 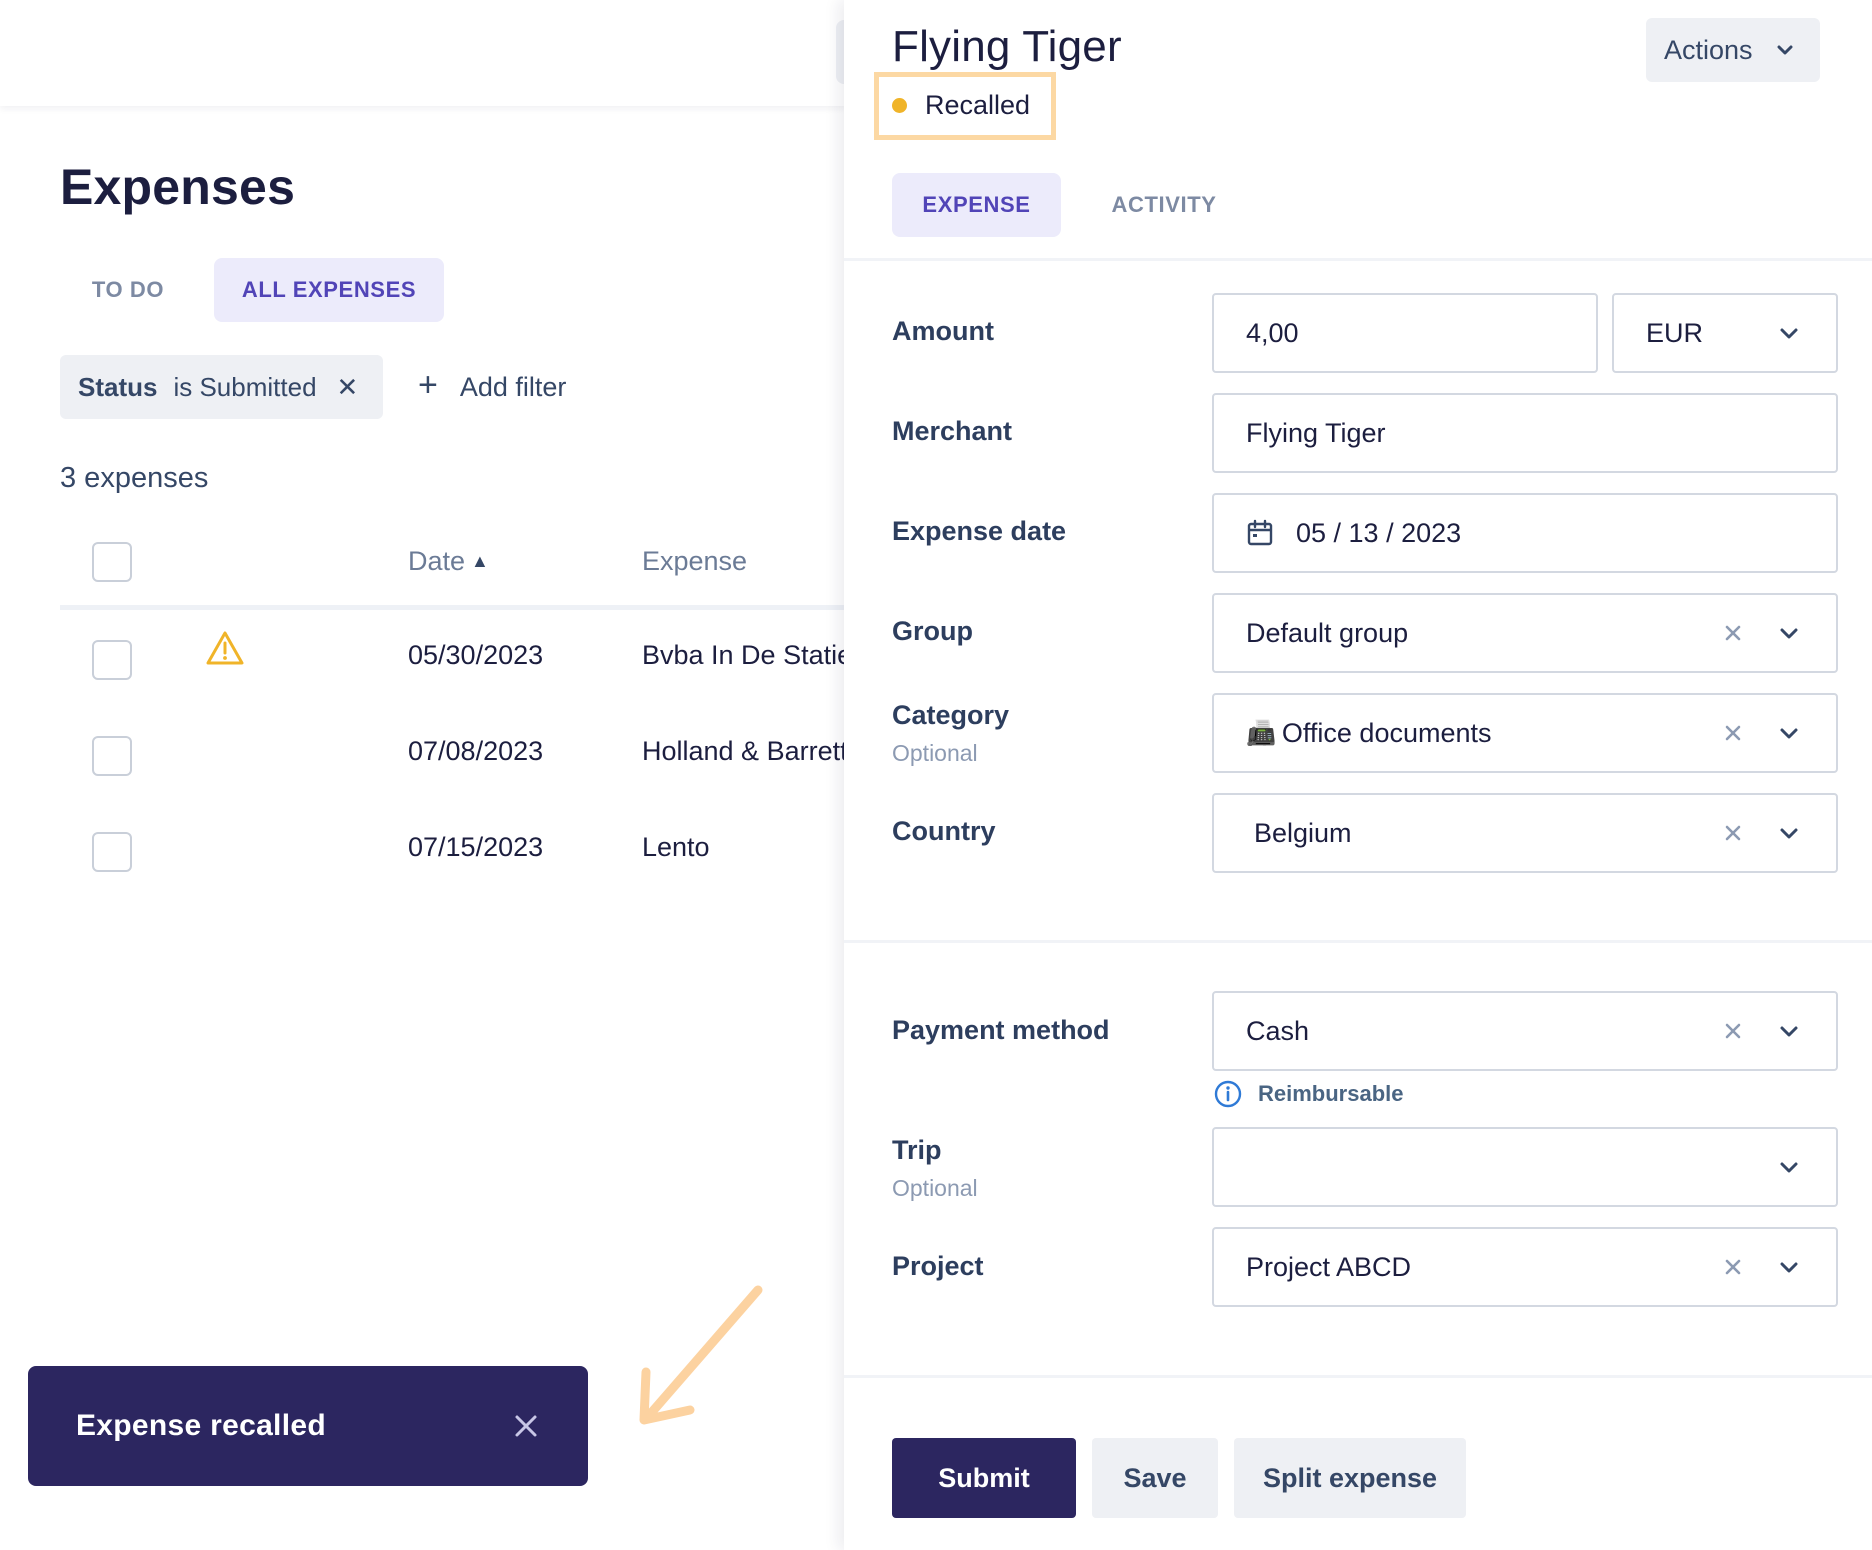 What do you see at coordinates (899, 105) in the screenshot?
I see `status-dot` at bounding box center [899, 105].